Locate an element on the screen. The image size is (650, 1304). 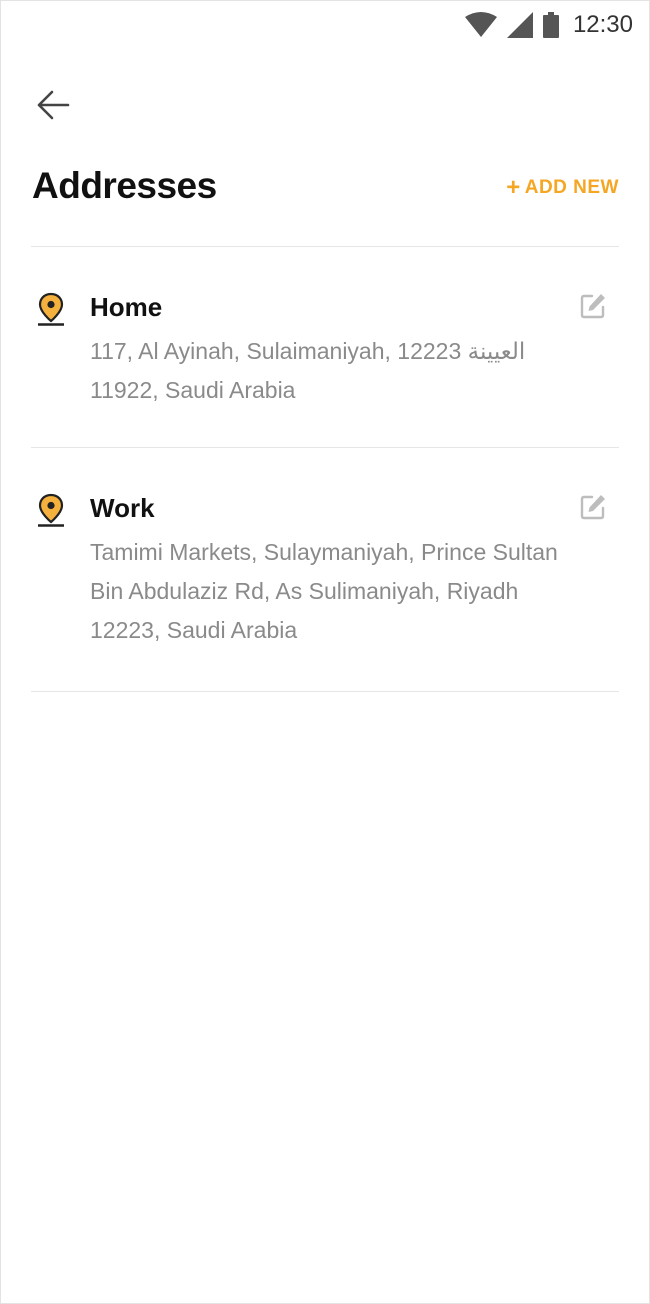
status-icons: 12:30 is located at coordinates (548, 25).